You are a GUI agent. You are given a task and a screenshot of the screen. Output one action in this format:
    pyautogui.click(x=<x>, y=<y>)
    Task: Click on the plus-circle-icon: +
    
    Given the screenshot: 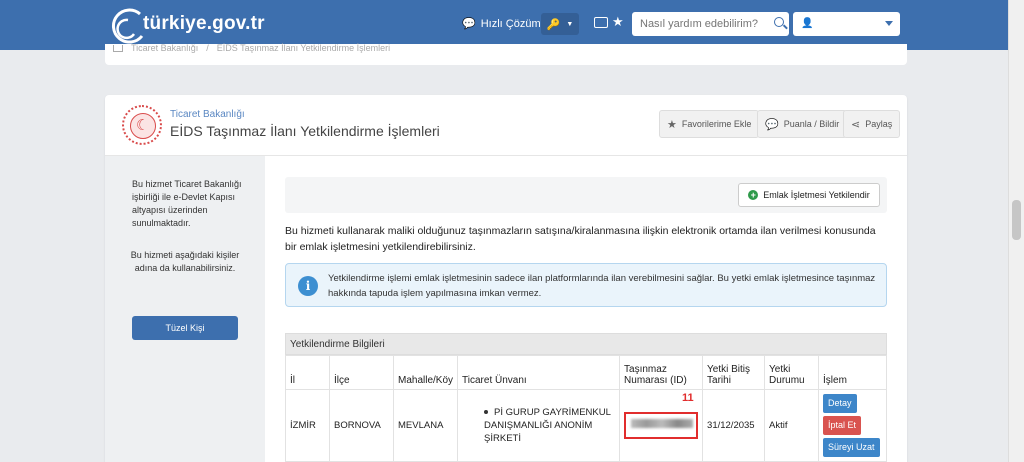 What is the action you would take?
    pyautogui.click(x=753, y=195)
    